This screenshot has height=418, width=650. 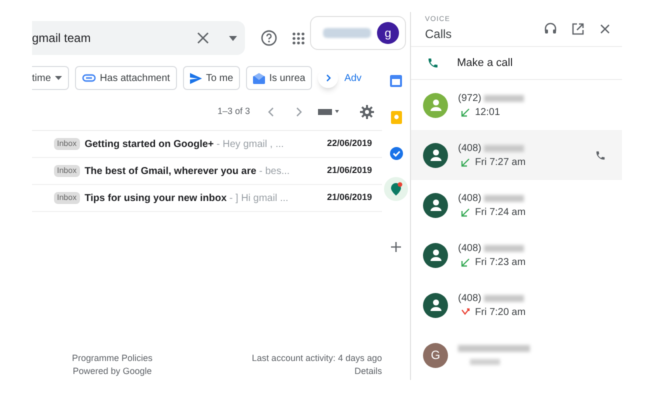 I want to click on footer-link: Powered by Google, so click(x=112, y=371).